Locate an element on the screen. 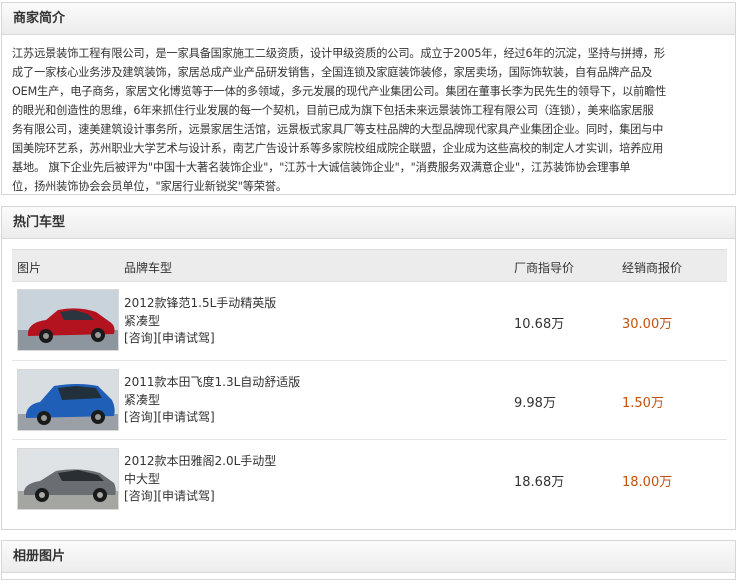 The width and height of the screenshot is (739, 580). header-model: 品牌车型 is located at coordinates (148, 268).